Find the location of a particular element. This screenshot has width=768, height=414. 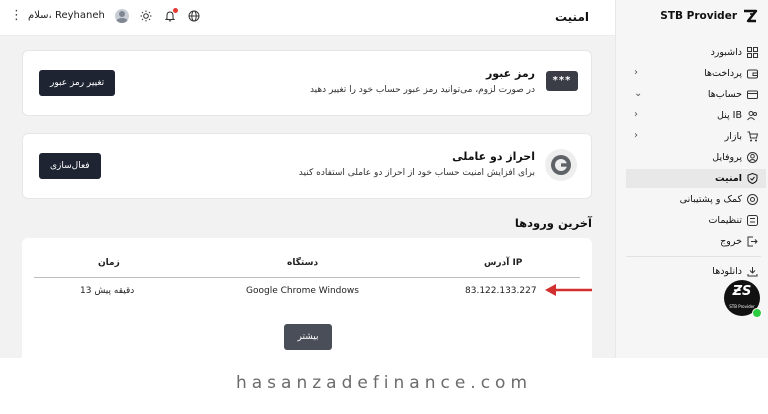

sidebar-item-label: دانلودها is located at coordinates (727, 271).